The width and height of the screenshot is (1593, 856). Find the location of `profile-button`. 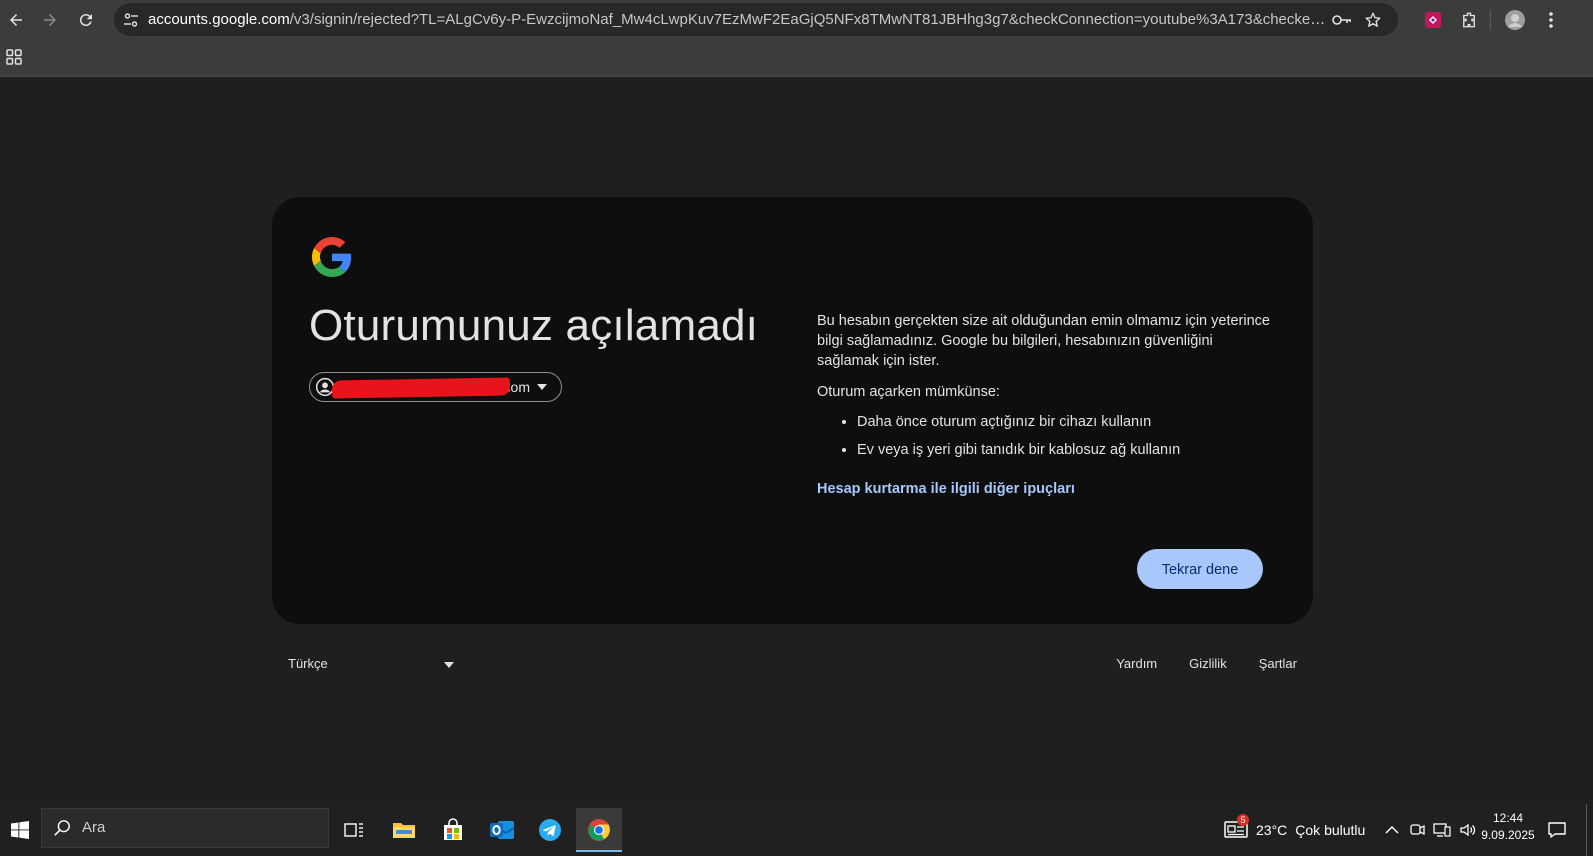

profile-button is located at coordinates (1515, 20).